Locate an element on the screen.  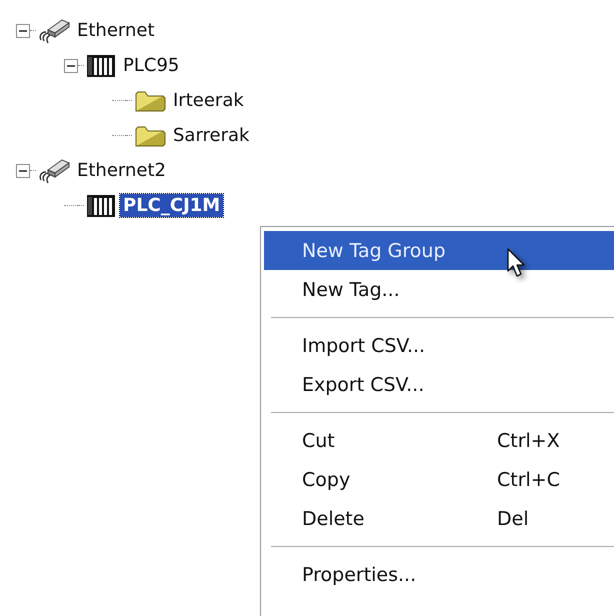
tree-item: Irteerak is located at coordinates (208, 100).